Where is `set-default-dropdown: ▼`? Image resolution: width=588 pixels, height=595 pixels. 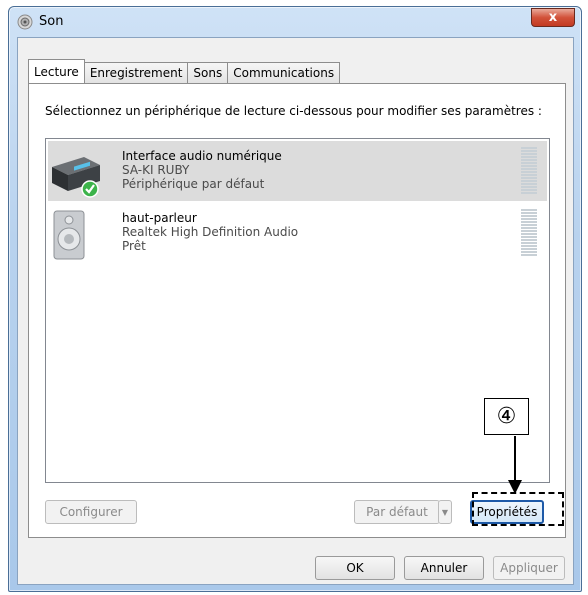
set-default-dropdown: ▼ is located at coordinates (445, 512).